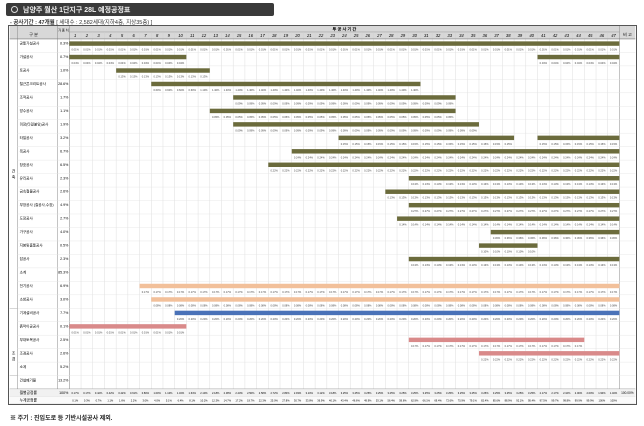 The width and height of the screenshot is (644, 426). What do you see at coordinates (332, 35) in the screenshot?
I see `month-label: 23` at bounding box center [332, 35].